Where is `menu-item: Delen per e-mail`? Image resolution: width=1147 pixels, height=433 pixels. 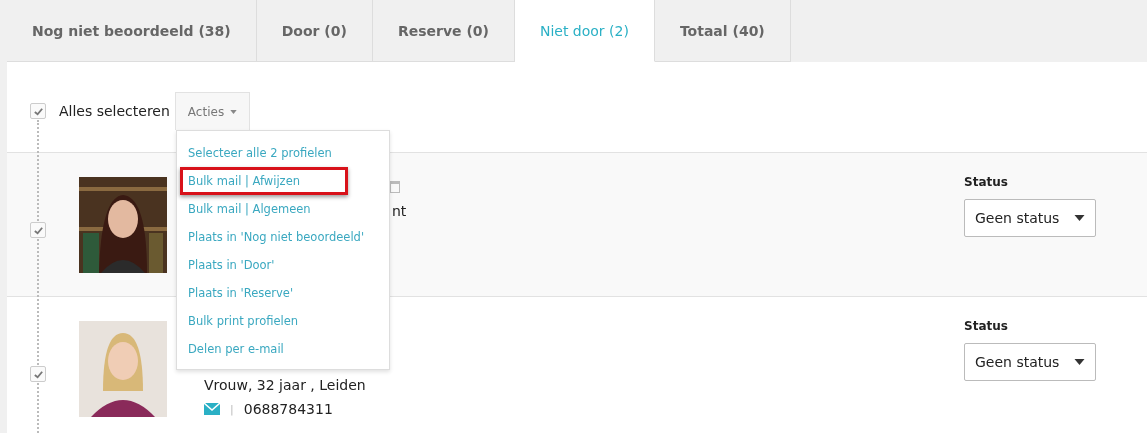 menu-item: Delen per e-mail is located at coordinates (283, 349).